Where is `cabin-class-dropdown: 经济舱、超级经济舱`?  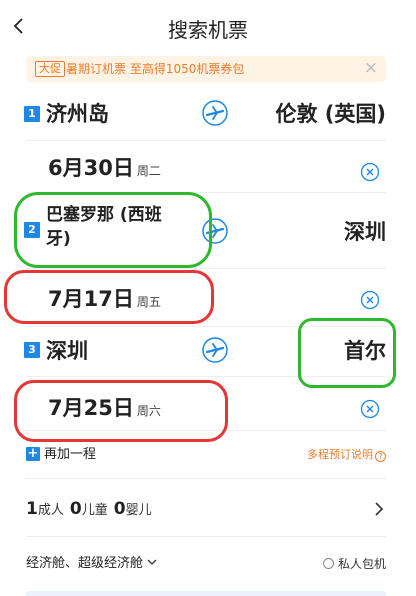 cabin-class-dropdown: 经济舱、超级经济舱 is located at coordinates (91, 564).